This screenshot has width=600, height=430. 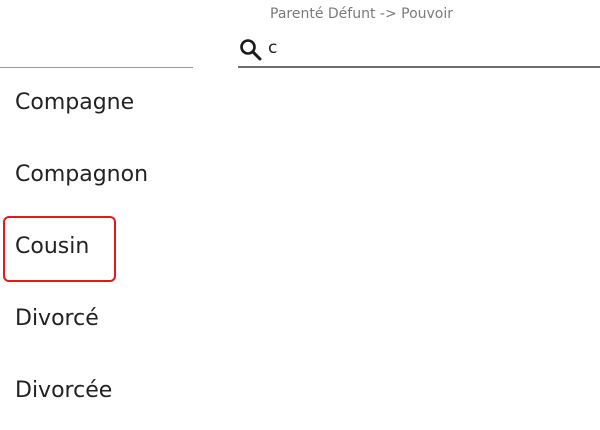 I want to click on list-item-label: Compagne, so click(x=75, y=102).